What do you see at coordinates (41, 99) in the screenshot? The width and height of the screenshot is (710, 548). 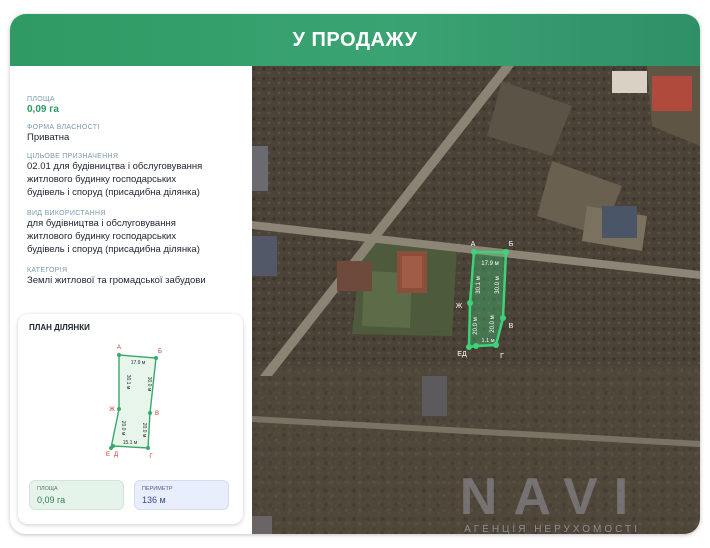 I see `area-label: ПЛОЩА` at bounding box center [41, 99].